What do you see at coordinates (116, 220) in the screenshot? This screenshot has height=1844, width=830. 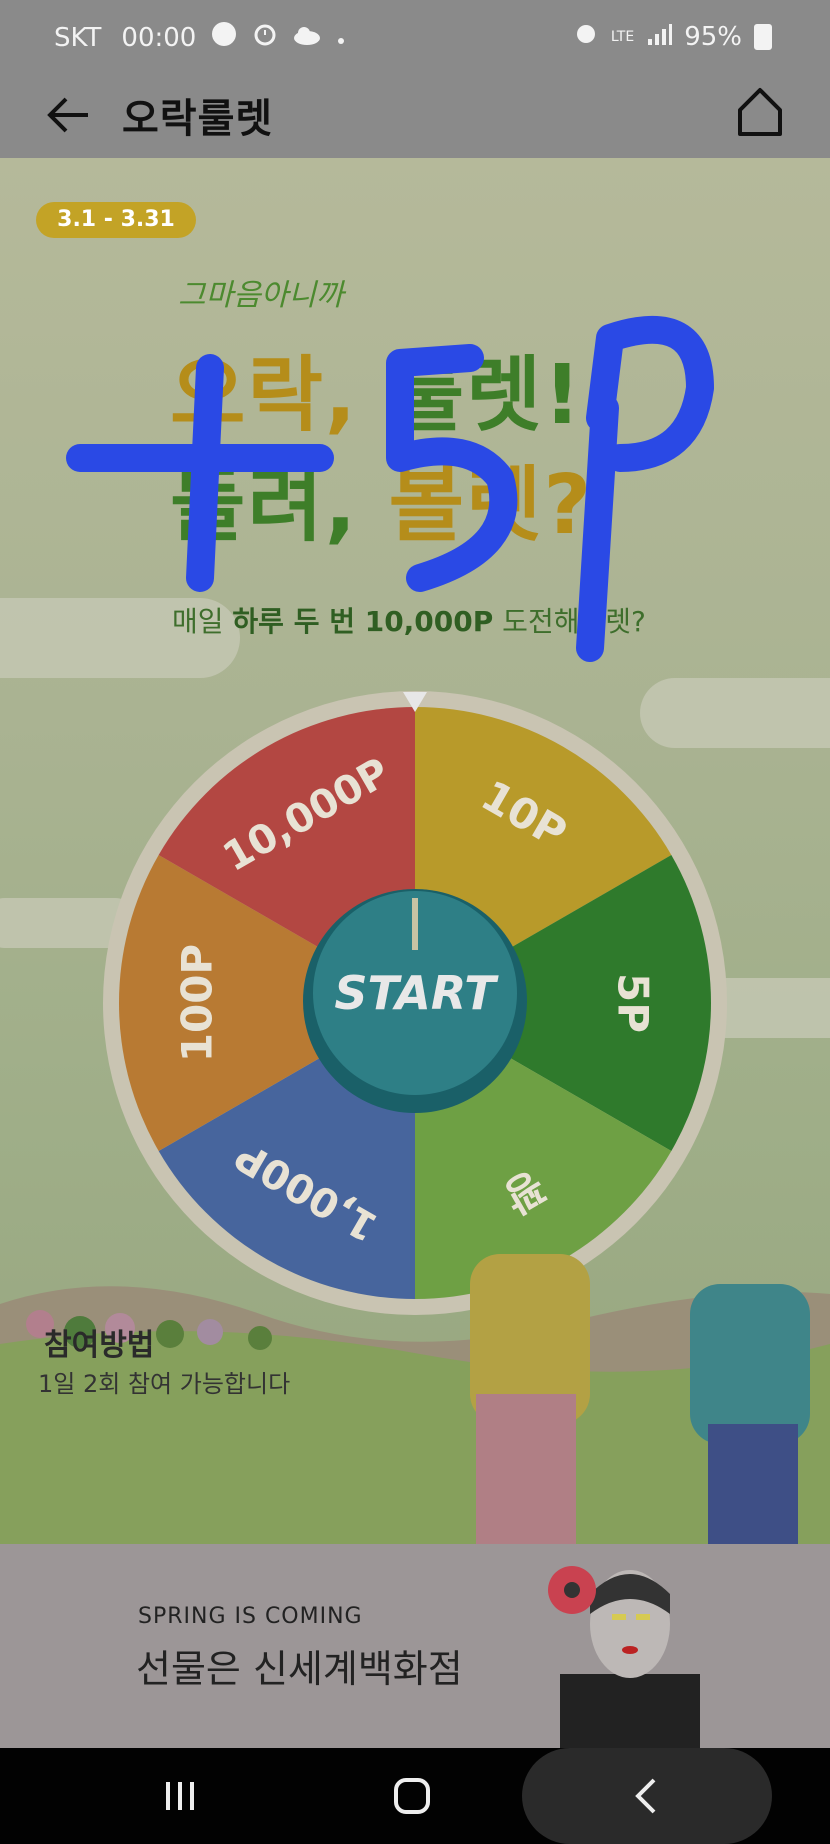 I see `date-range-badge: 3.1 - 3.31` at bounding box center [116, 220].